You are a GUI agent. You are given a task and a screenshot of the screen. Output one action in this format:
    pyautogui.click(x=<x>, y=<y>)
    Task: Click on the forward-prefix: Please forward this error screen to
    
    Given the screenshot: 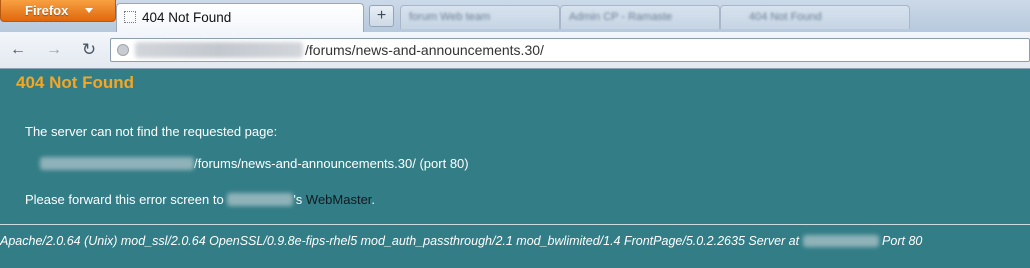 What is the action you would take?
    pyautogui.click(x=126, y=199)
    